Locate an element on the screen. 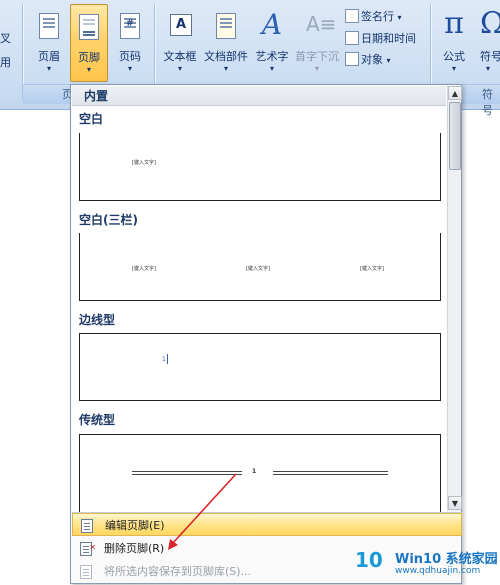 The height and width of the screenshot is (585, 500). ribbon-partial-left: 叉 is located at coordinates (5, 39).